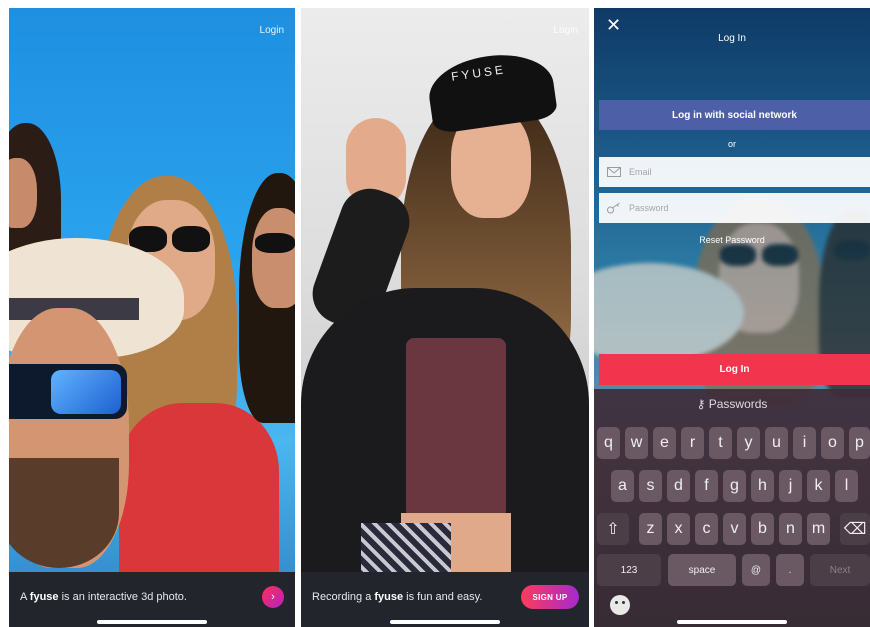 Image resolution: width=870 pixels, height=627 pixels. Describe the element at coordinates (103, 597) in the screenshot. I see `intro-caption: A fyuse is an interactive 3d photo.` at that location.